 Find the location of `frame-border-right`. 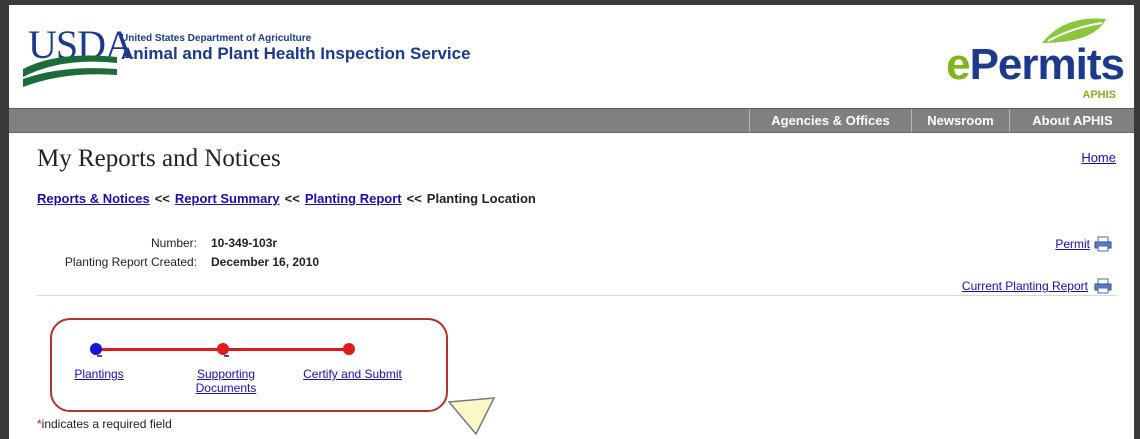

frame-border-right is located at coordinates (1137, 219).